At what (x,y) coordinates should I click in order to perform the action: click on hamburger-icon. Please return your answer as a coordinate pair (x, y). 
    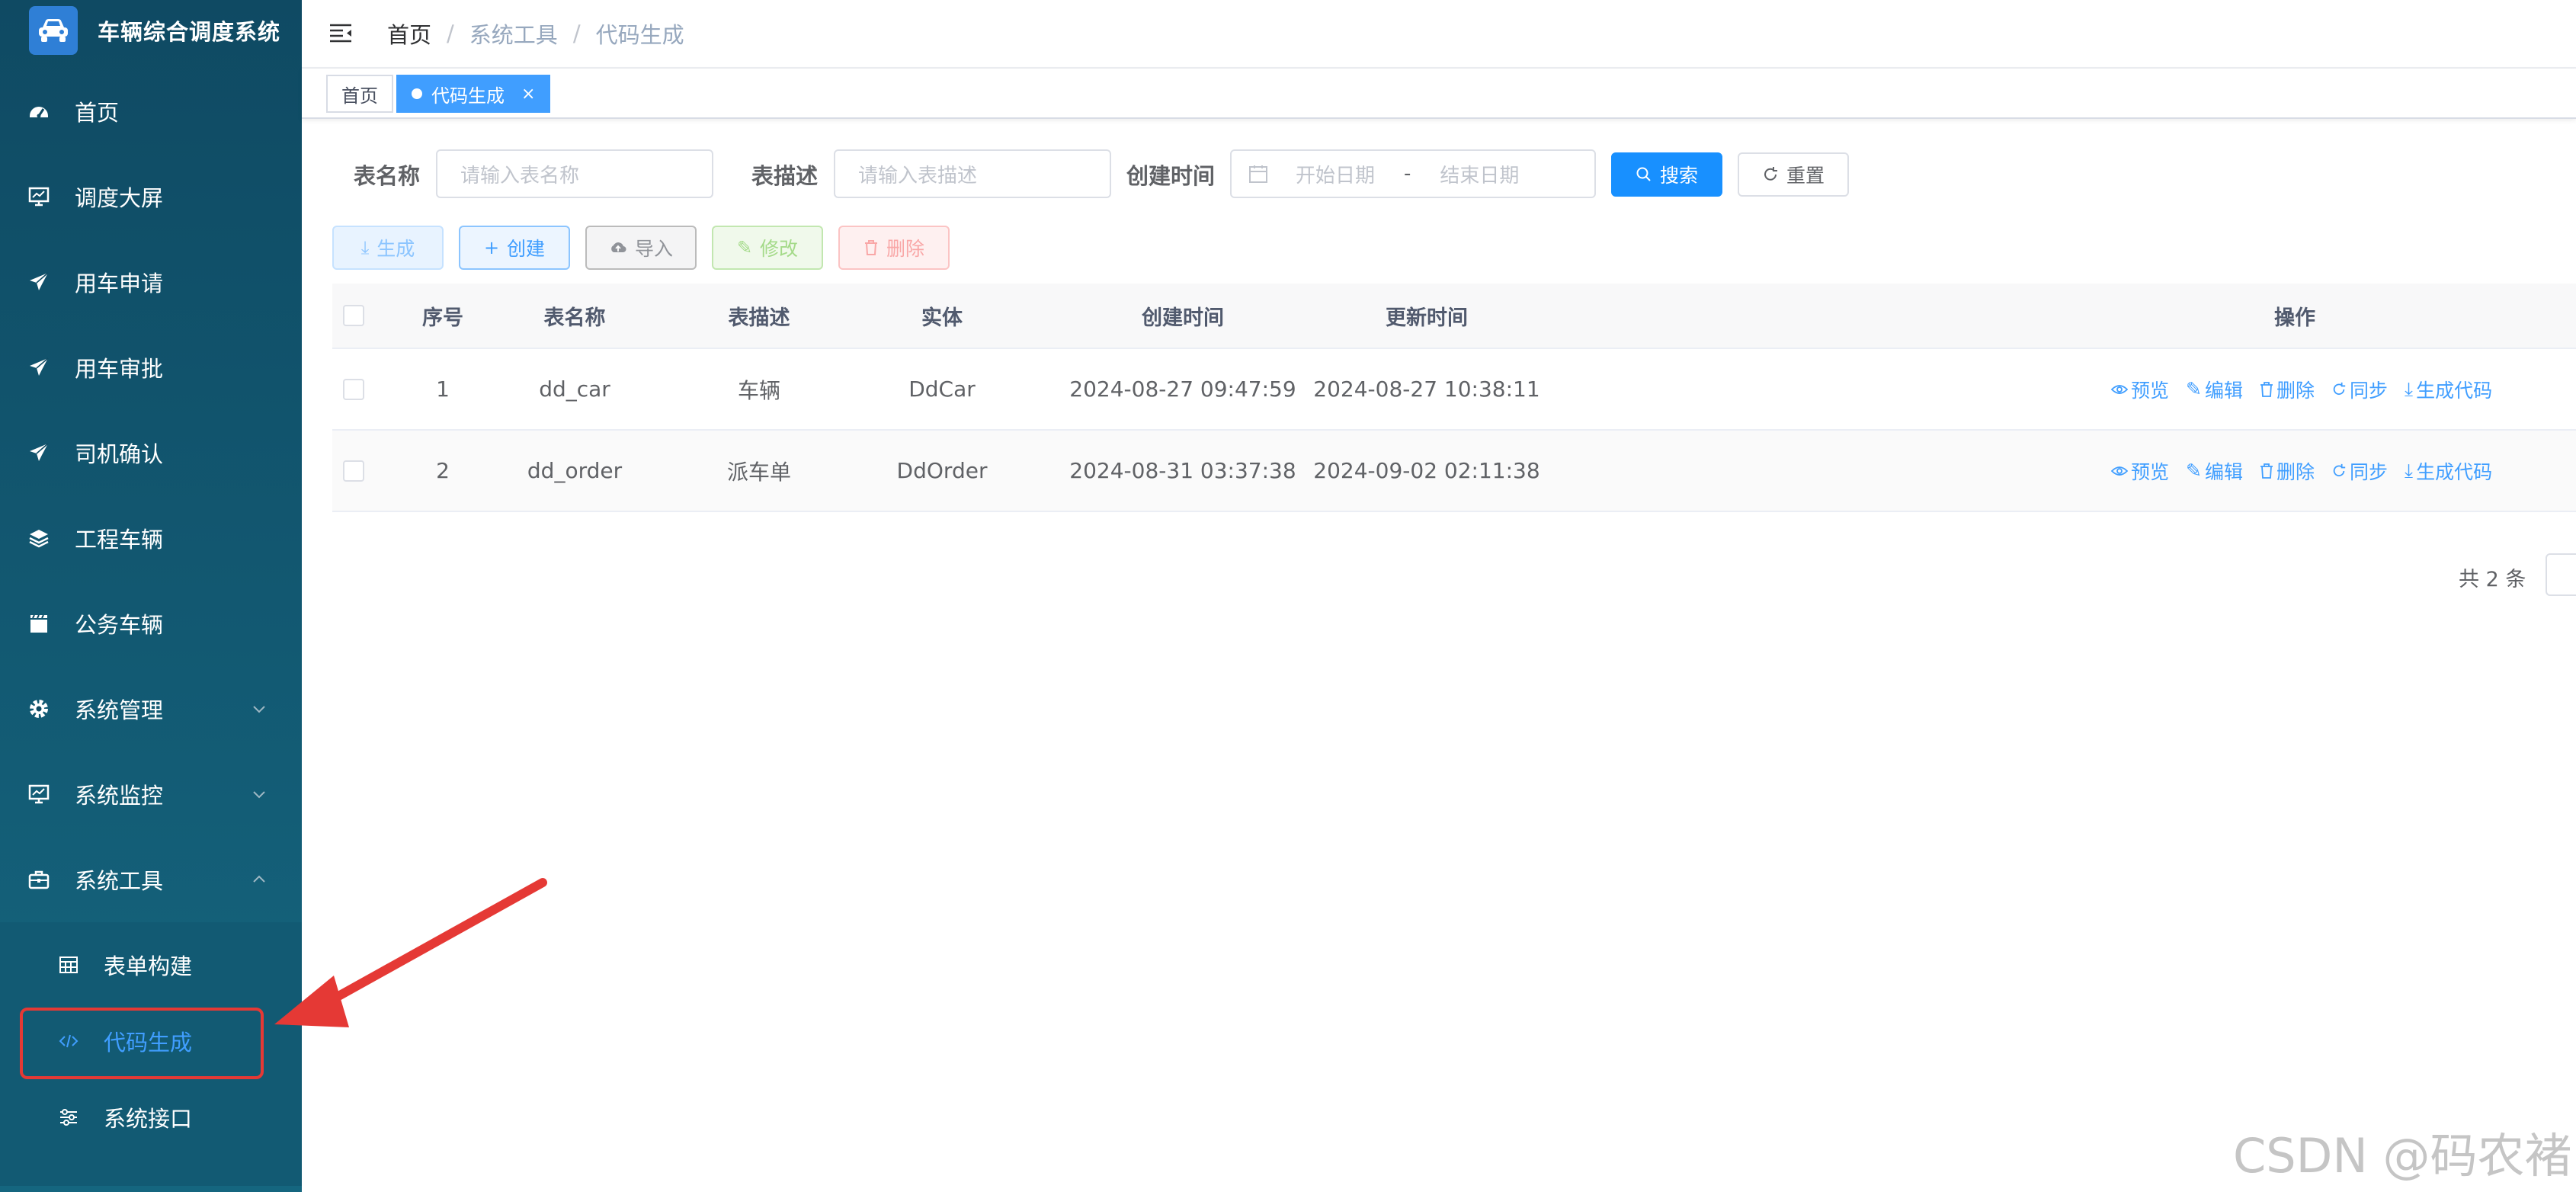
    Looking at the image, I should click on (341, 33).